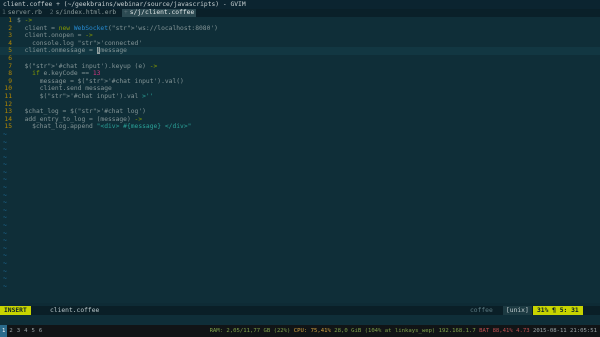 The image size is (600, 337). What do you see at coordinates (300, 36) in the screenshot?
I see `code-line: 3 client.onopen = ->` at bounding box center [300, 36].